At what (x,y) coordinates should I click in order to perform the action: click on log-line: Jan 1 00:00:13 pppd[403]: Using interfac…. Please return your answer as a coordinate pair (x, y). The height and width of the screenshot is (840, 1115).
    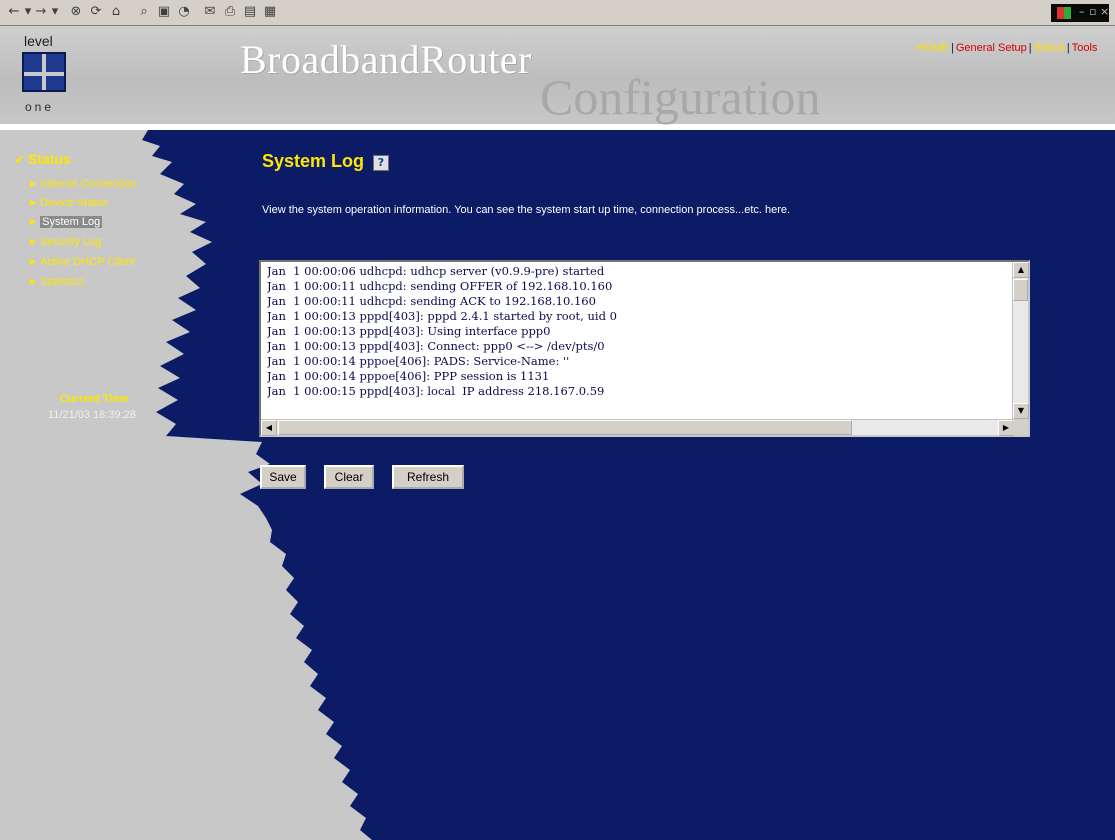
    Looking at the image, I should click on (409, 331).